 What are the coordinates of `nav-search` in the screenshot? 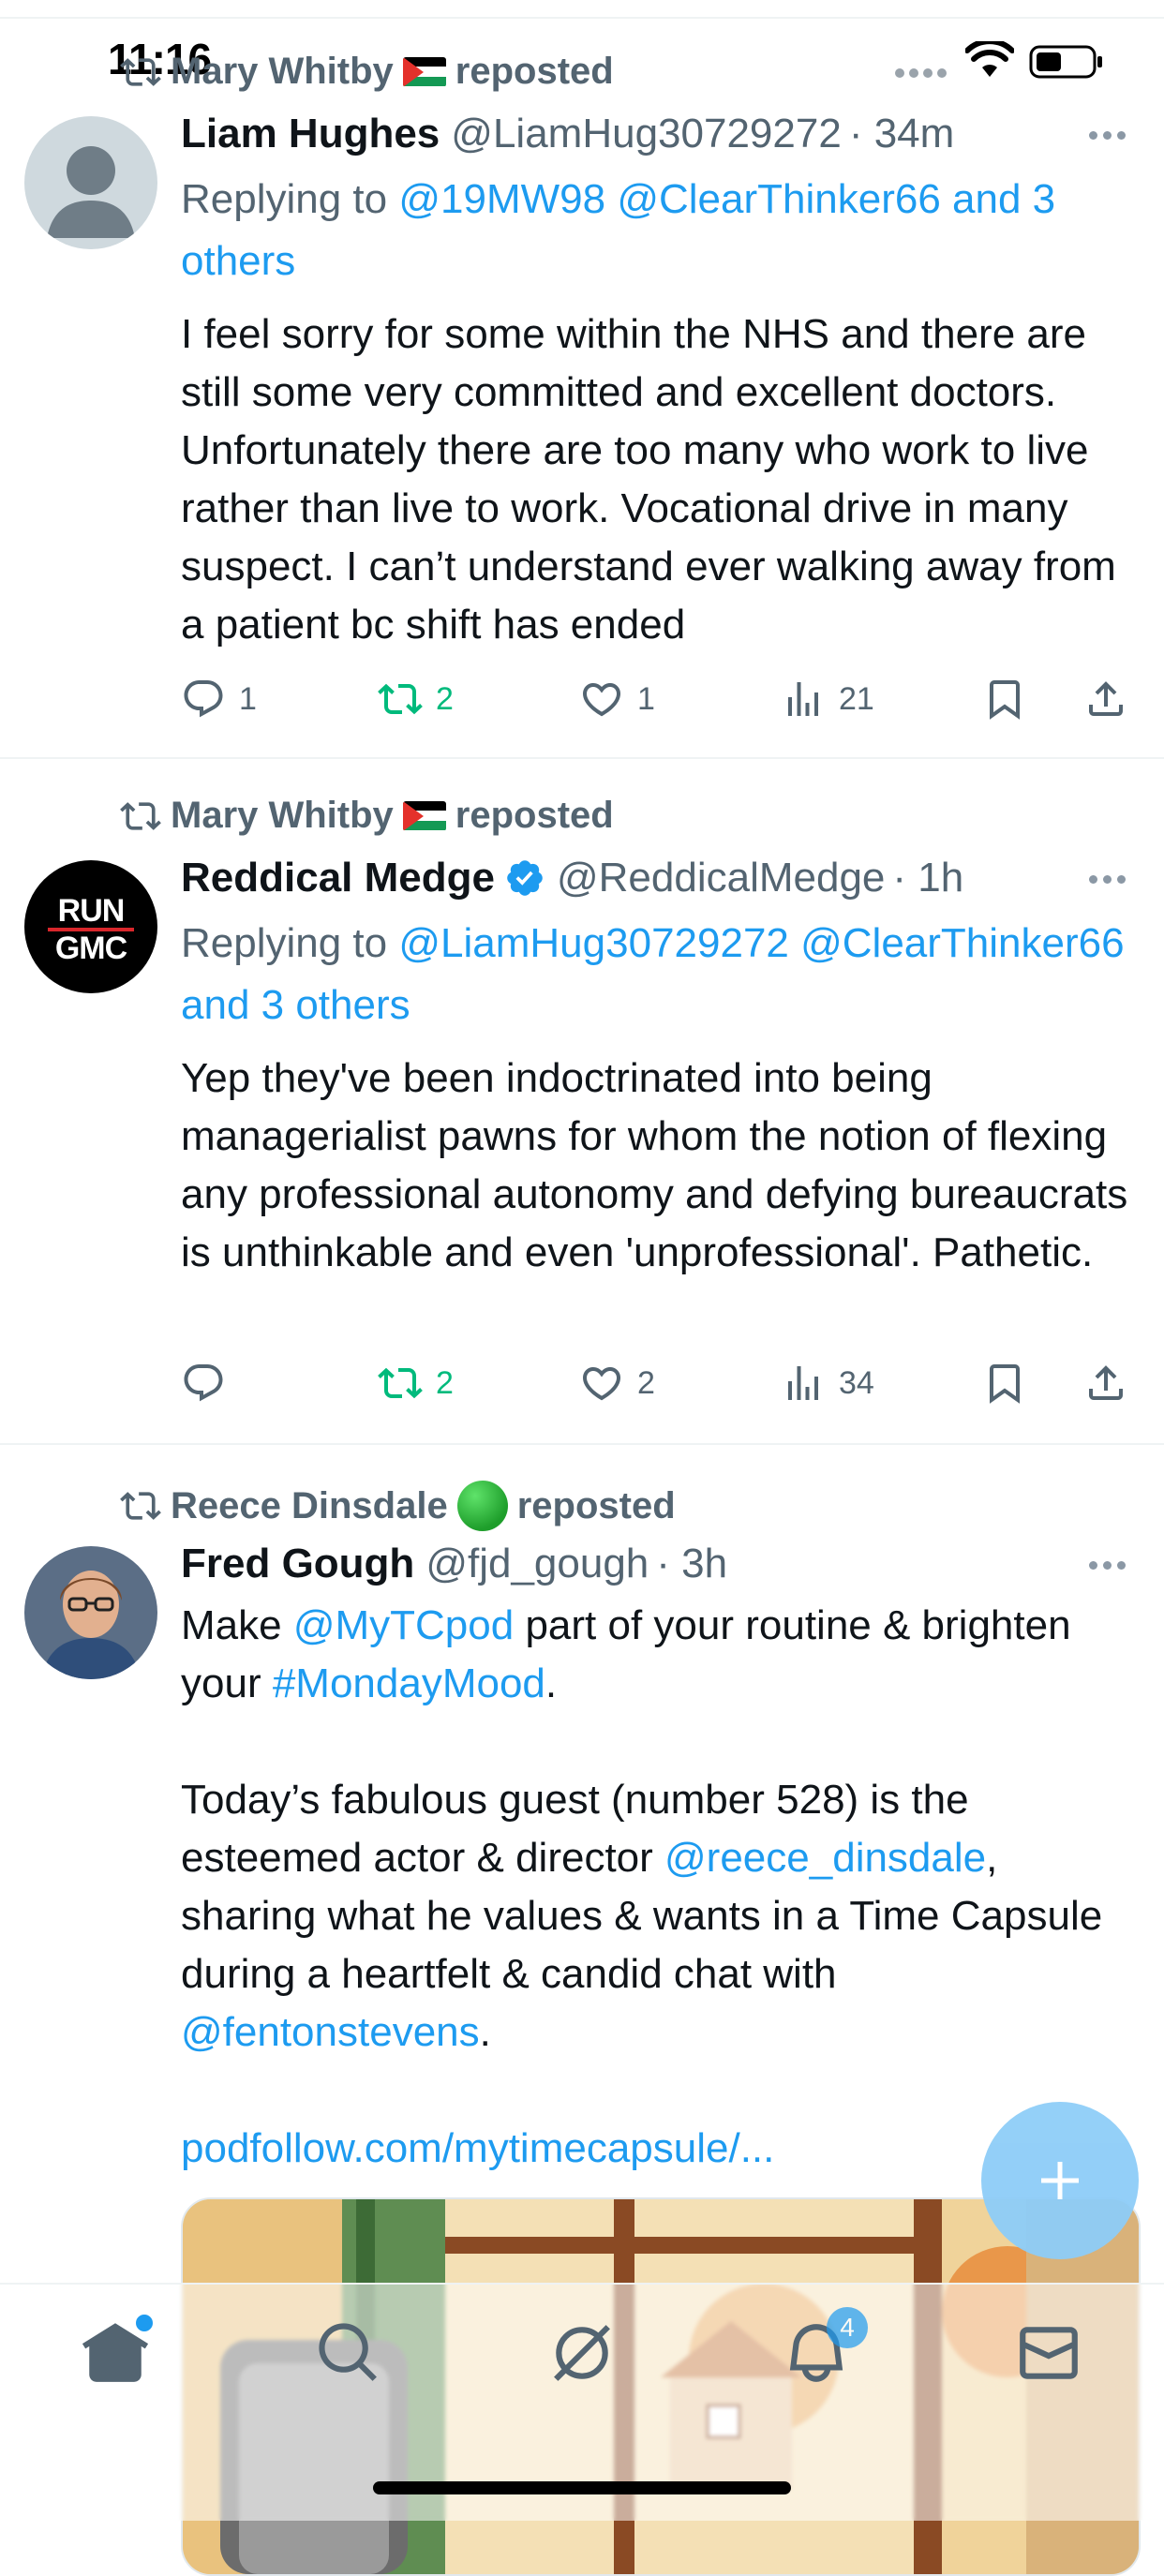 It's located at (348, 2353).